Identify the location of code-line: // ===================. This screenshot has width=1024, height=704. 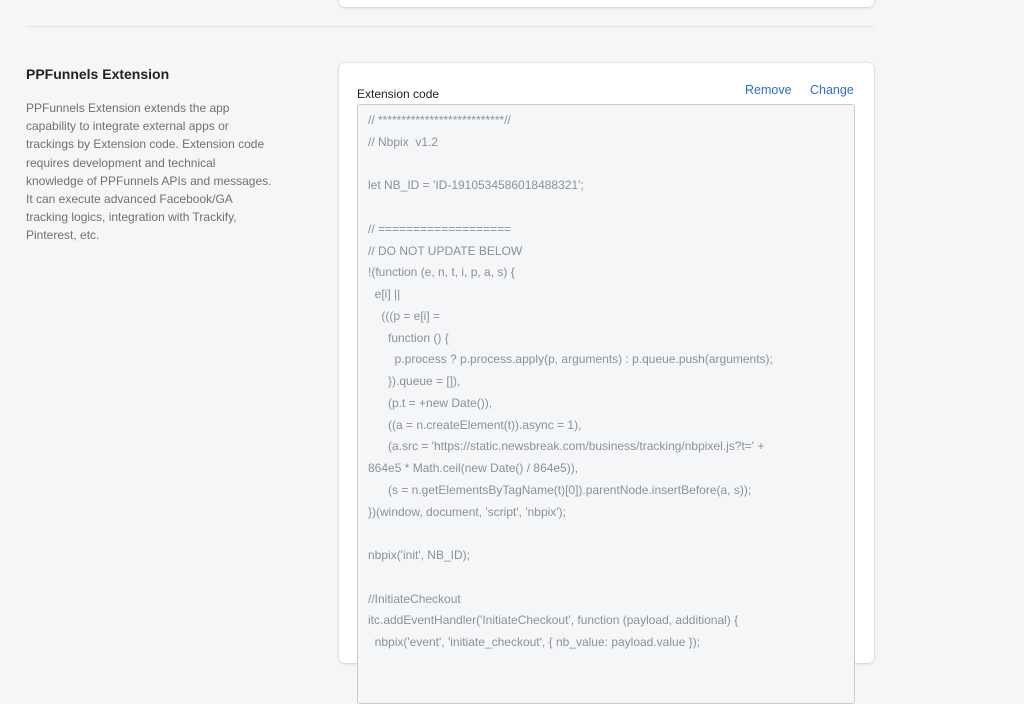
(440, 228).